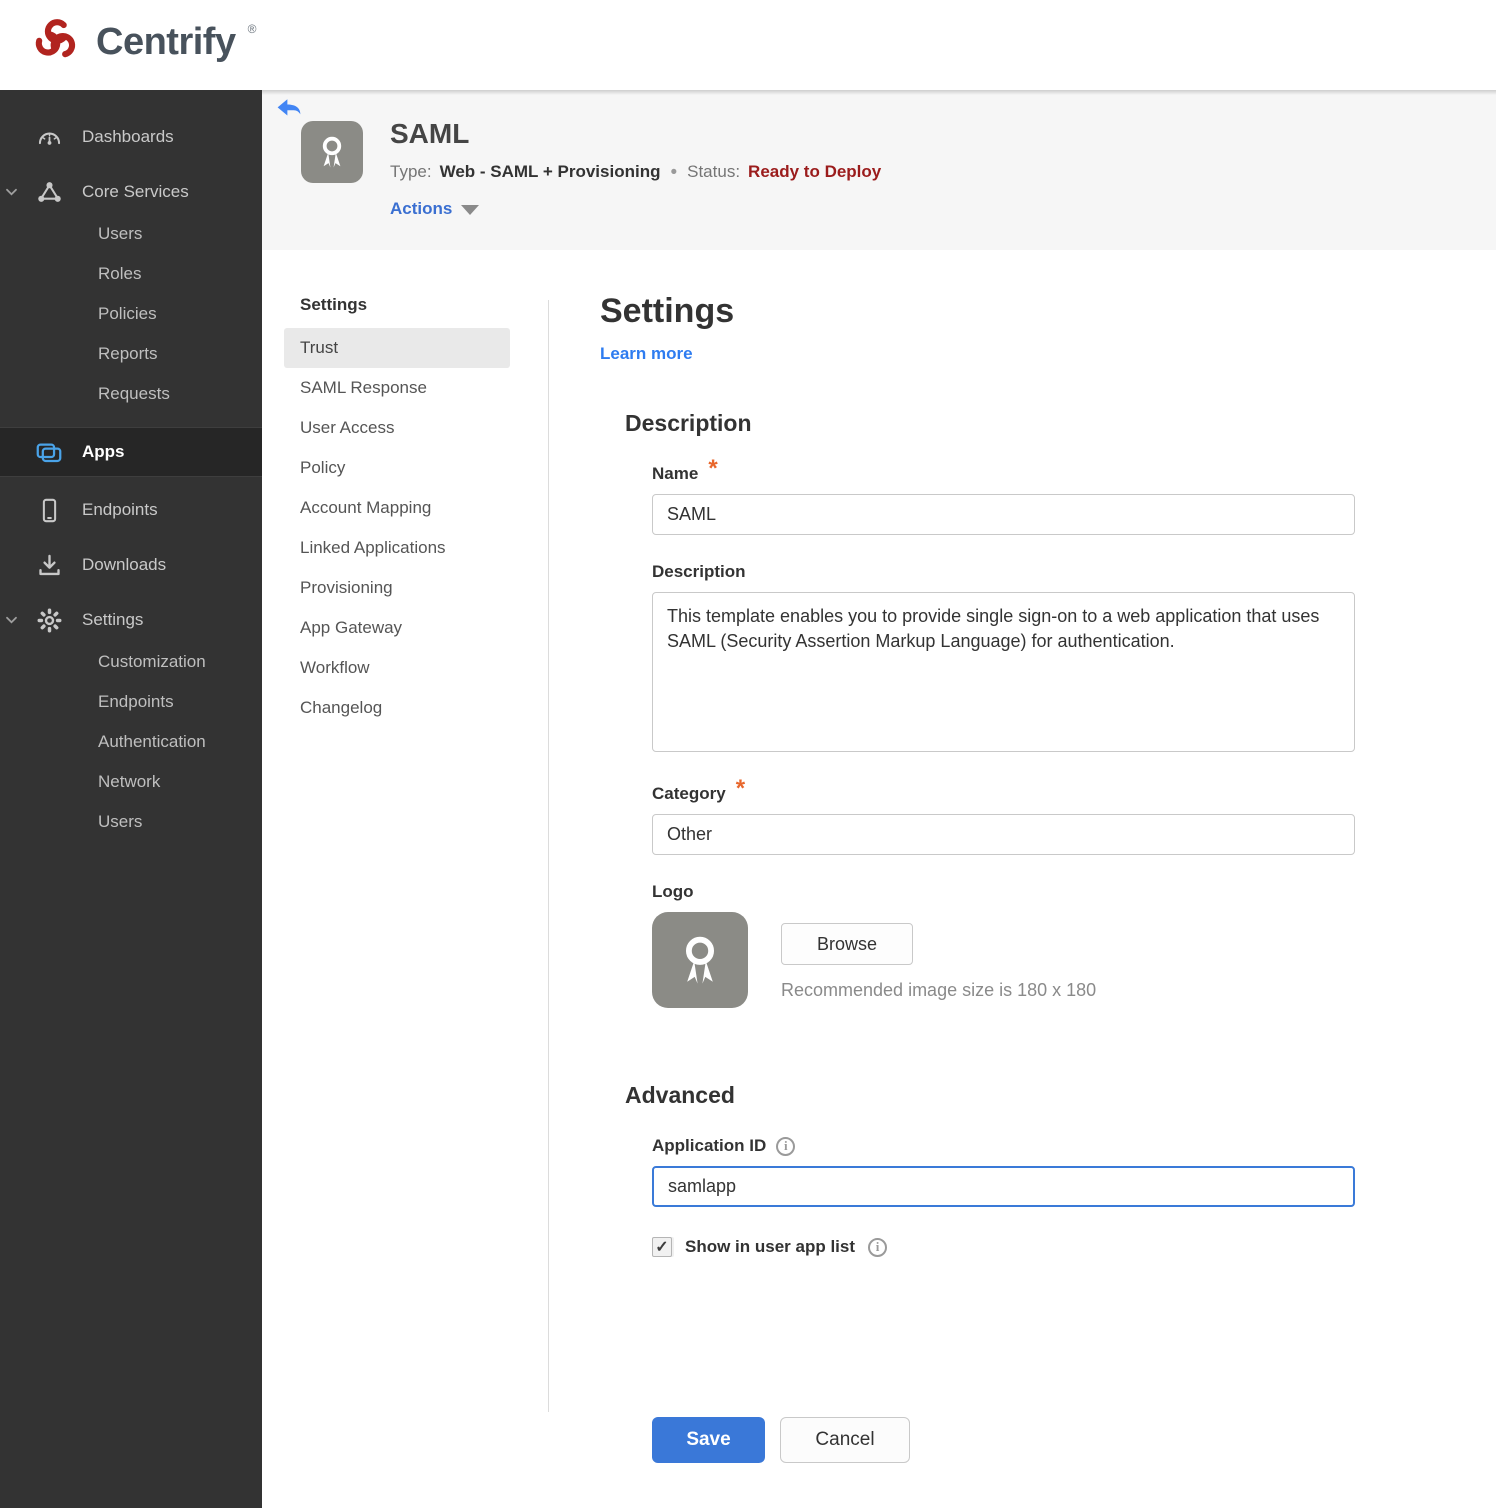 The height and width of the screenshot is (1508, 1496). I want to click on centrify-logo: Centrify ®, so click(142, 42).